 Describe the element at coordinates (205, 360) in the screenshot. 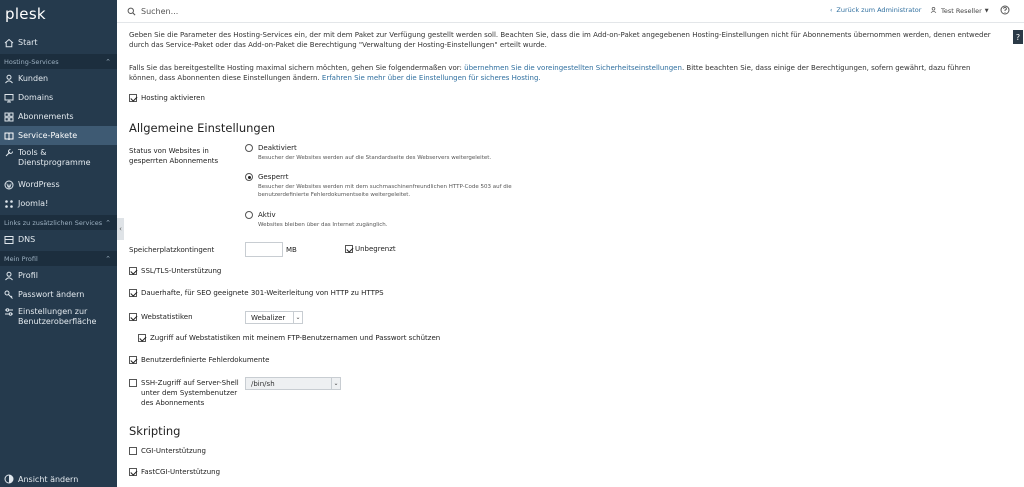

I see `error-docs-label: Benutzerdefinierte Fehlerdokumente` at that location.